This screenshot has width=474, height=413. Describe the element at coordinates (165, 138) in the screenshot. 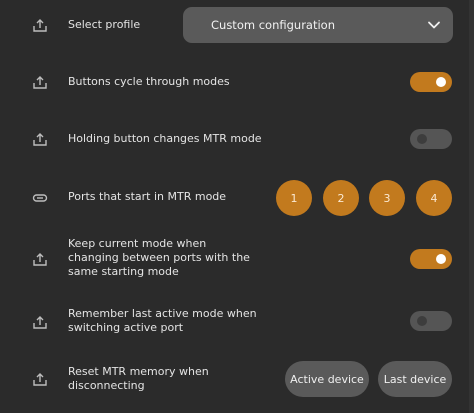

I see `hold-changes-mode-label: Holding button changes MTR mode` at that location.